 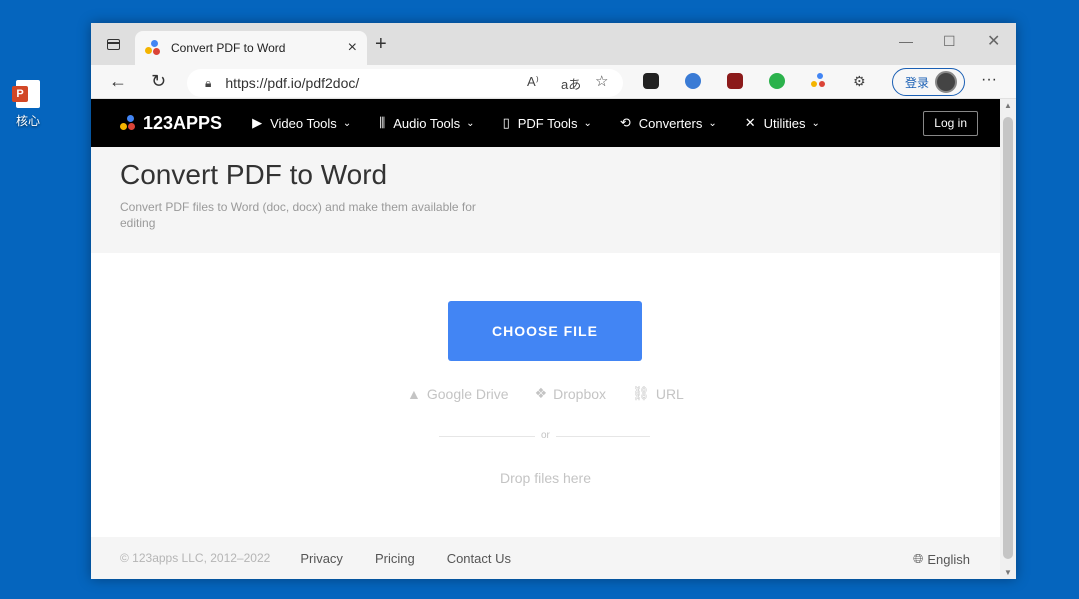 I want to click on browser-tab: Convert PDF to Word ×, so click(x=251, y=48).